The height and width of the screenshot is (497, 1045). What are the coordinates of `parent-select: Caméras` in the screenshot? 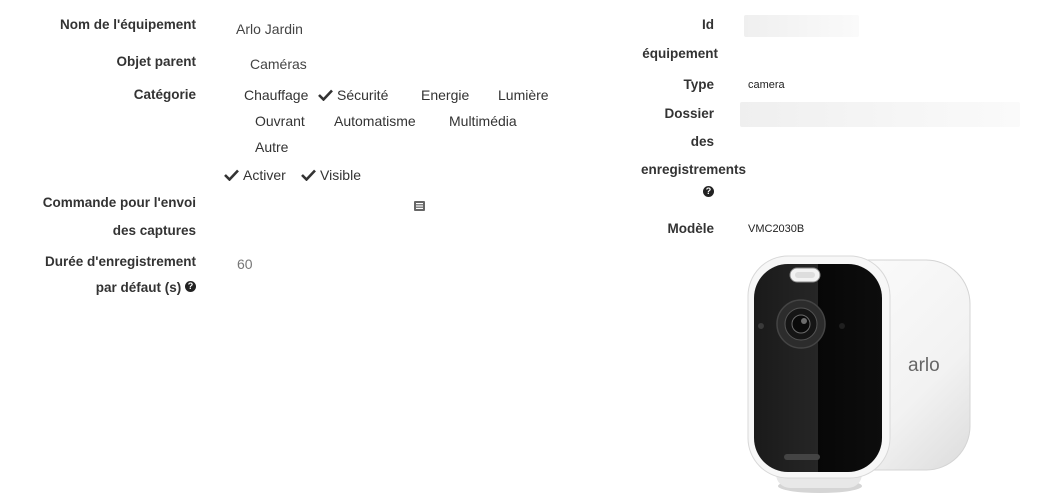 It's located at (278, 64).